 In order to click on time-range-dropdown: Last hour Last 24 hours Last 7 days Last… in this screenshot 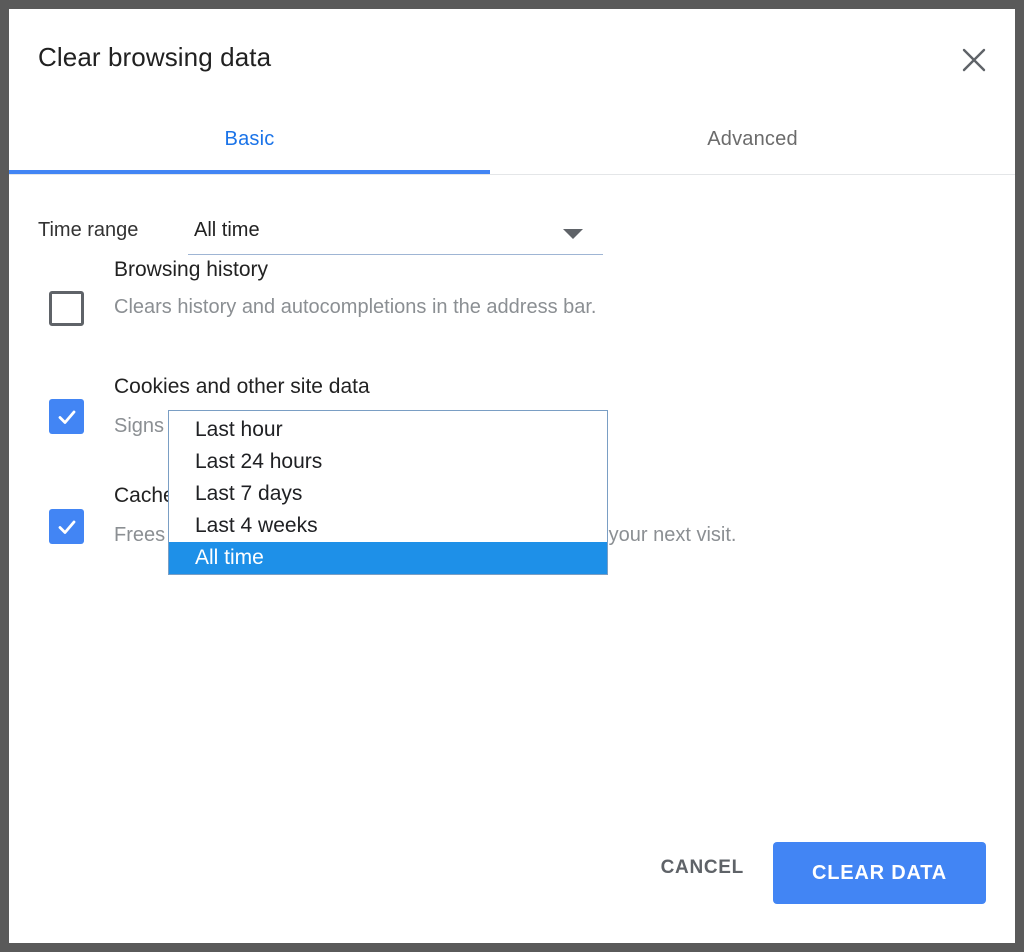, I will do `click(388, 492)`.